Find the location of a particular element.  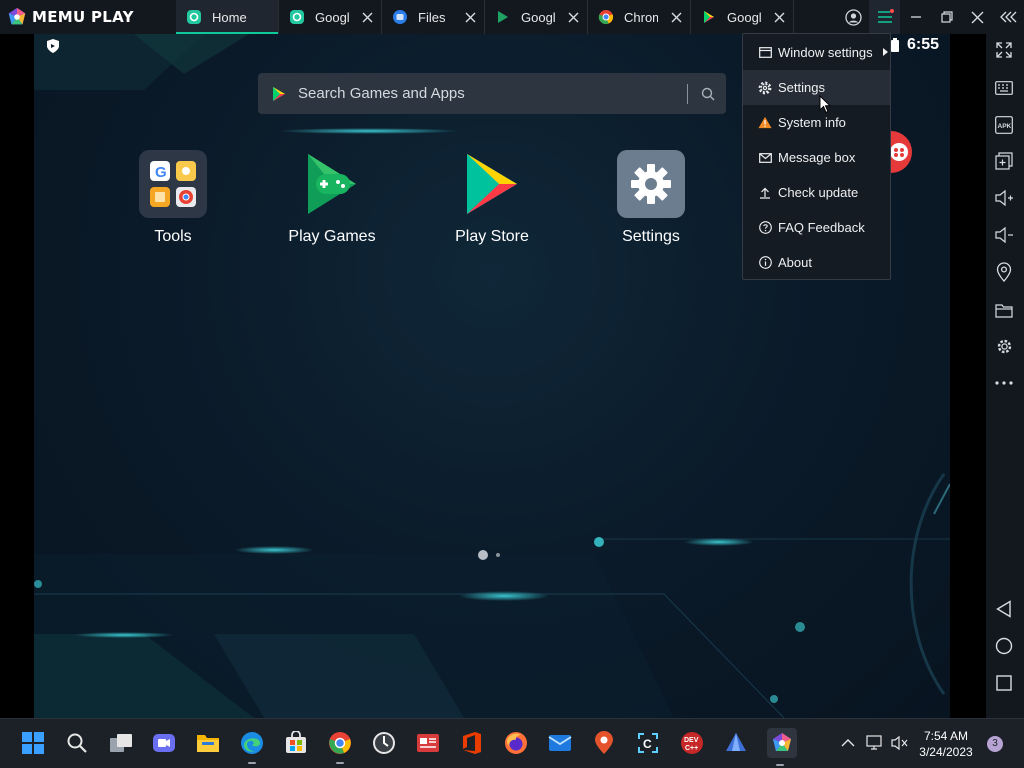

taskbar-chrome is located at coordinates (340, 747).